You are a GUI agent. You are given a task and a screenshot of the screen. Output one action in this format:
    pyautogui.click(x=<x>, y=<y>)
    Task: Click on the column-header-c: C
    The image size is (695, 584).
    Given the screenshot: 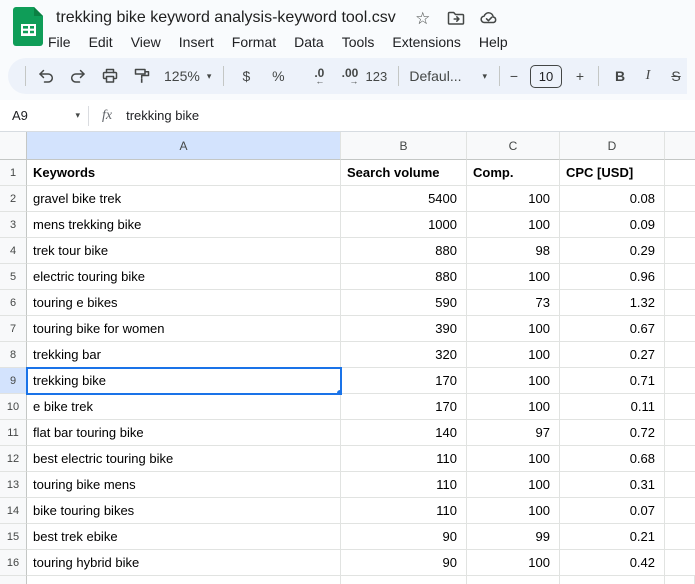 What is the action you would take?
    pyautogui.click(x=513, y=146)
    